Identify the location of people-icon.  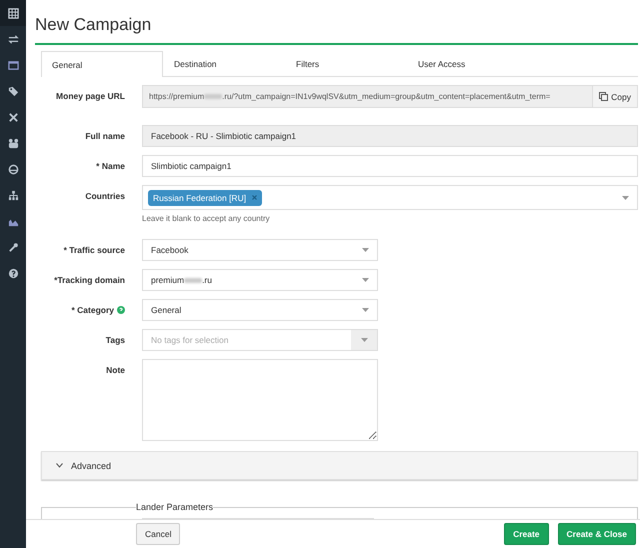
(13, 143).